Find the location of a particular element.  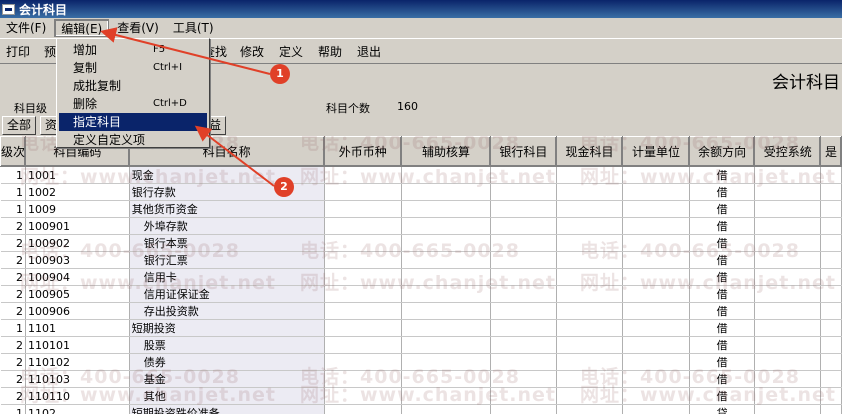

menu-edit: 编辑(E) is located at coordinates (82, 28).